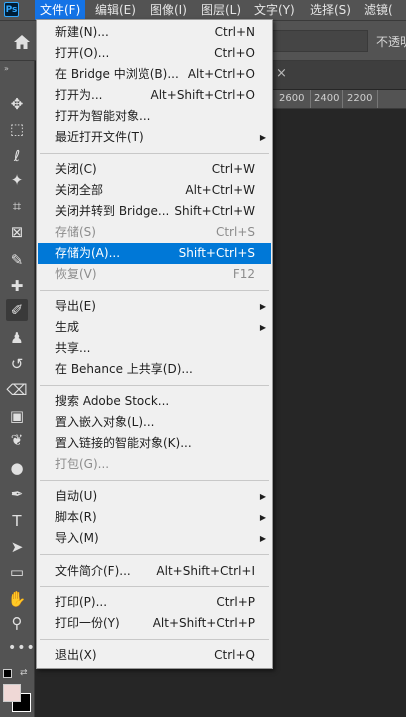 The width and height of the screenshot is (406, 717). I want to click on menu-item-browse-in-bridge: 在 Bridge 中浏览(B)... Alt+Ctrl+O, so click(154, 74).